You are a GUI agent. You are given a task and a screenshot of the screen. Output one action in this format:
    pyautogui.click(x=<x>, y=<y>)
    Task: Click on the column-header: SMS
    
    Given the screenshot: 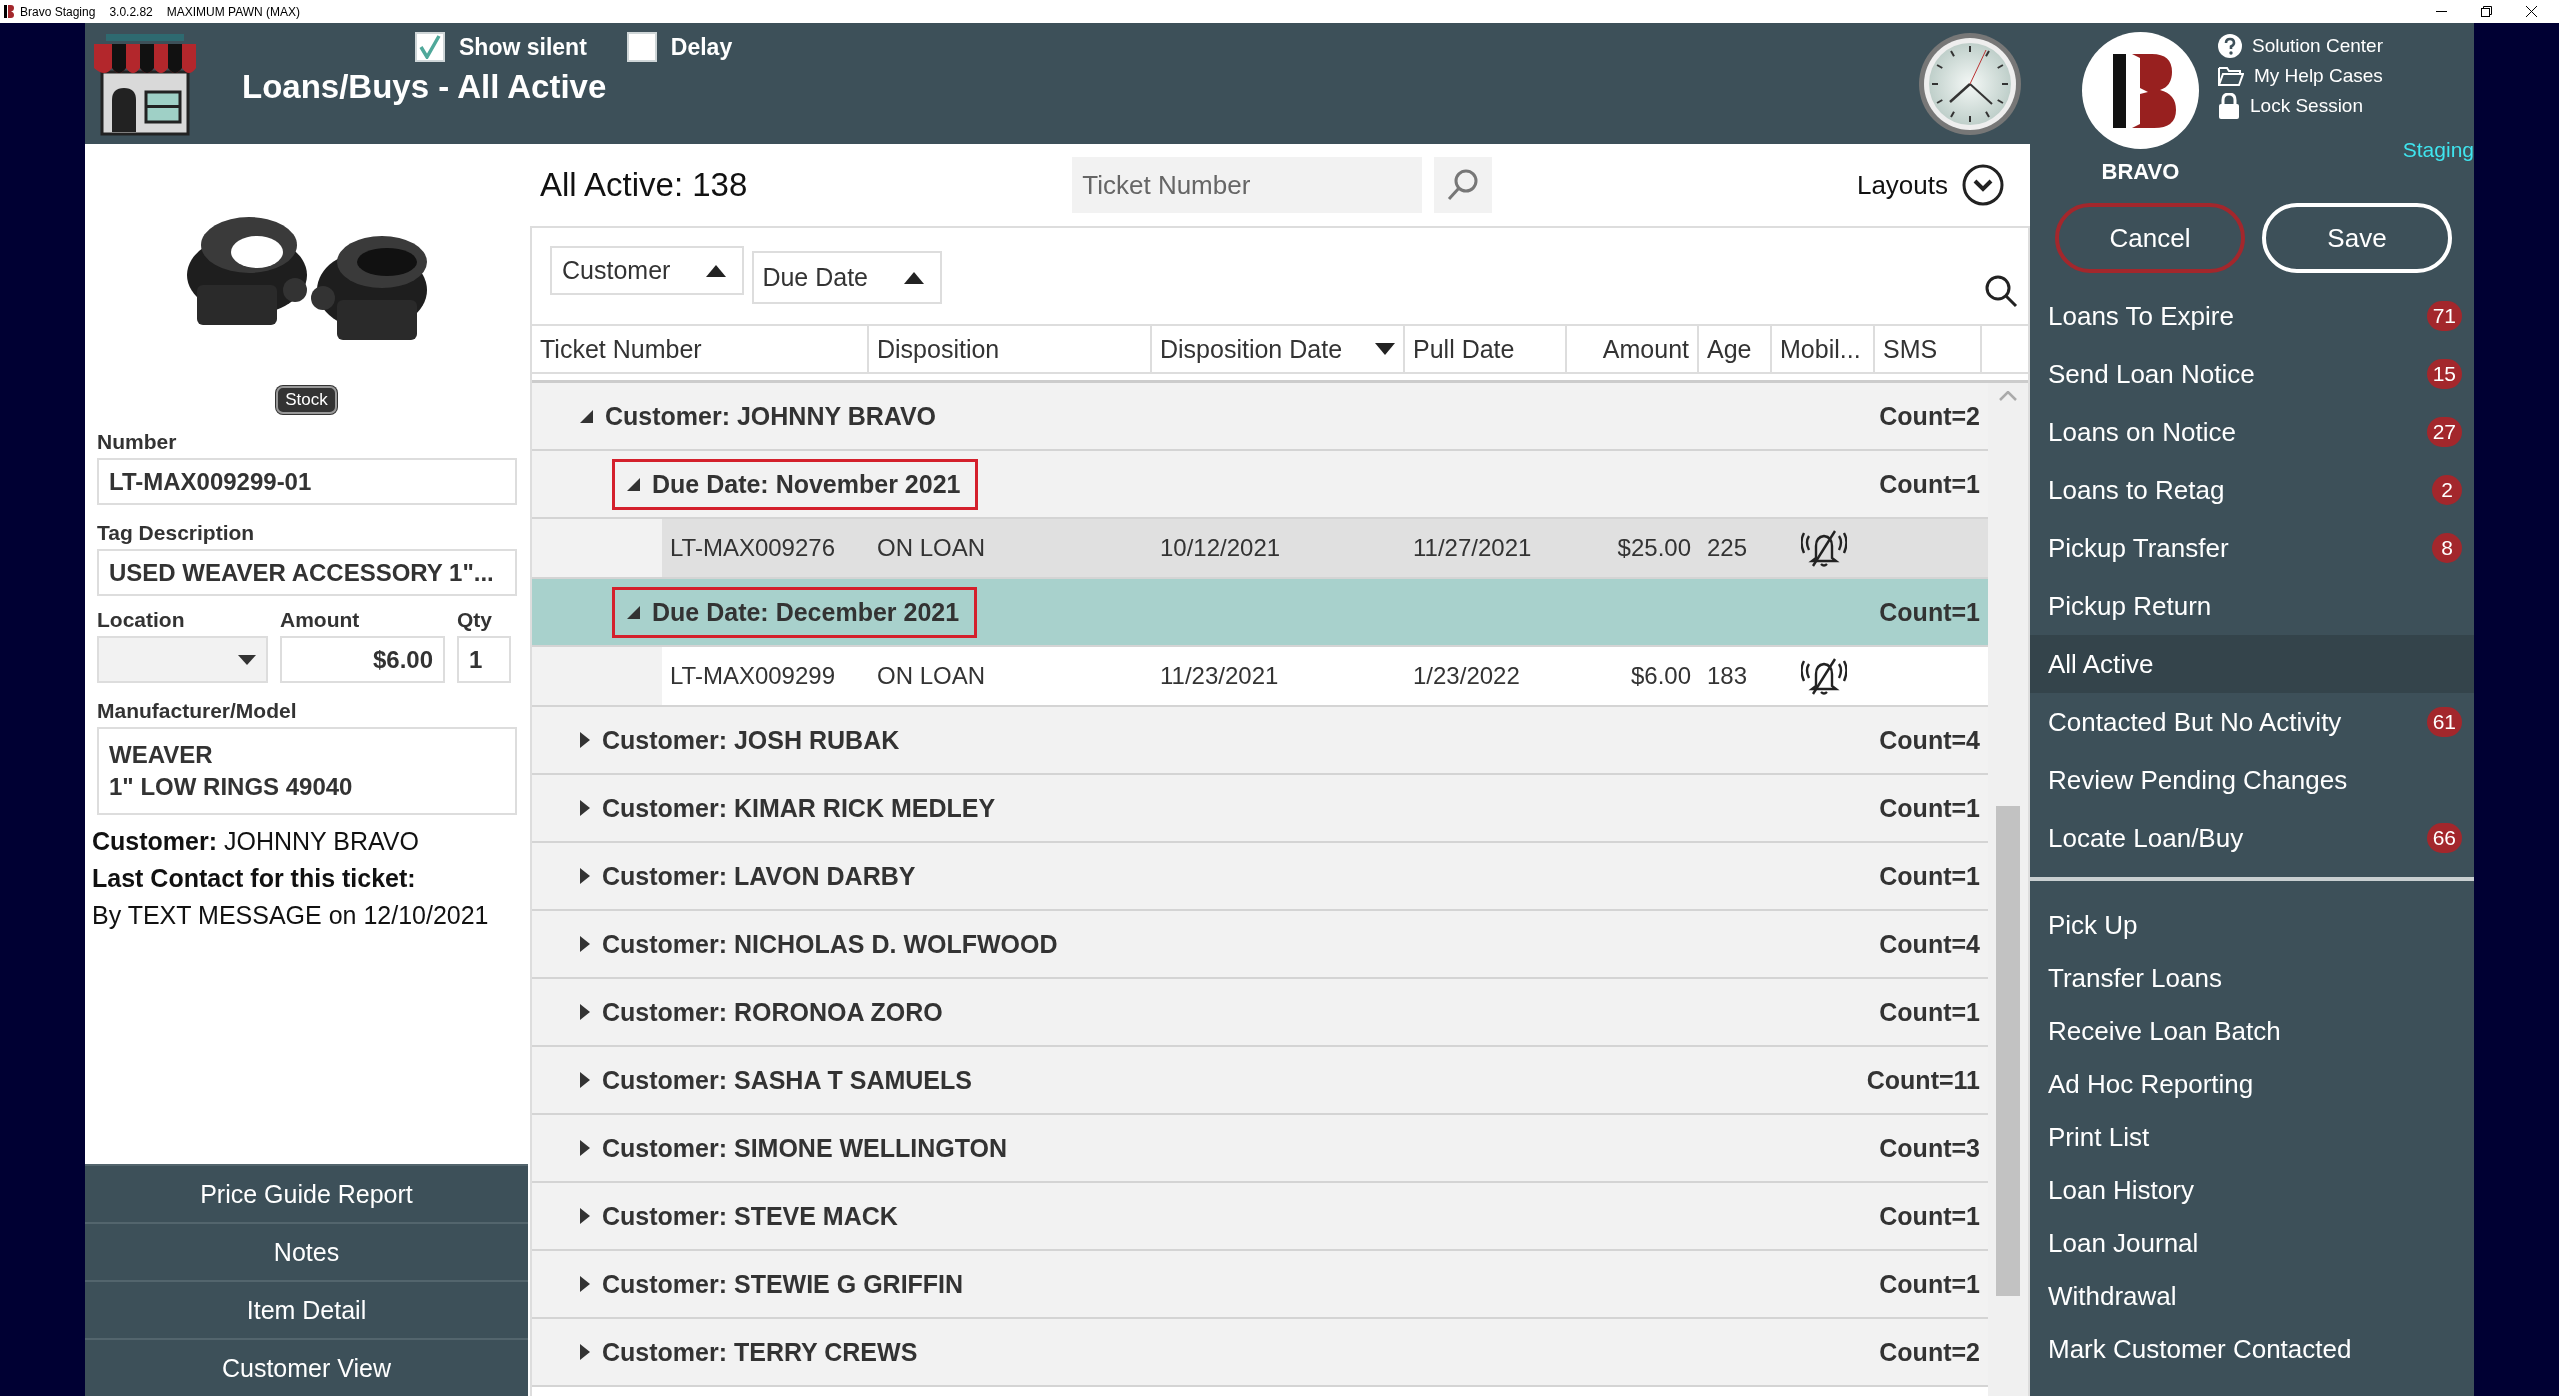 What is the action you would take?
    pyautogui.click(x=1928, y=349)
    